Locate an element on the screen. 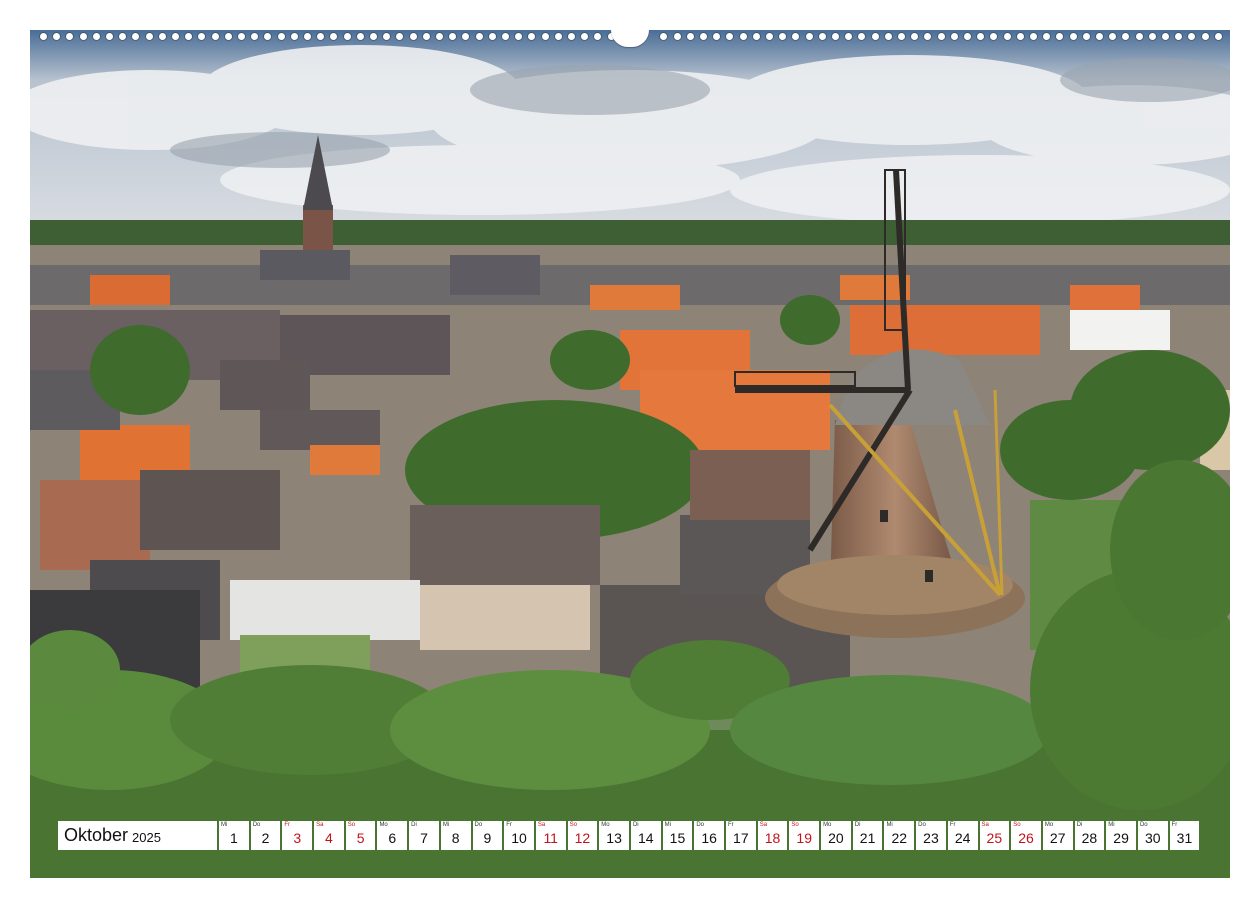 The height and width of the screenshot is (908, 1260). day-number: 24 is located at coordinates (962, 838).